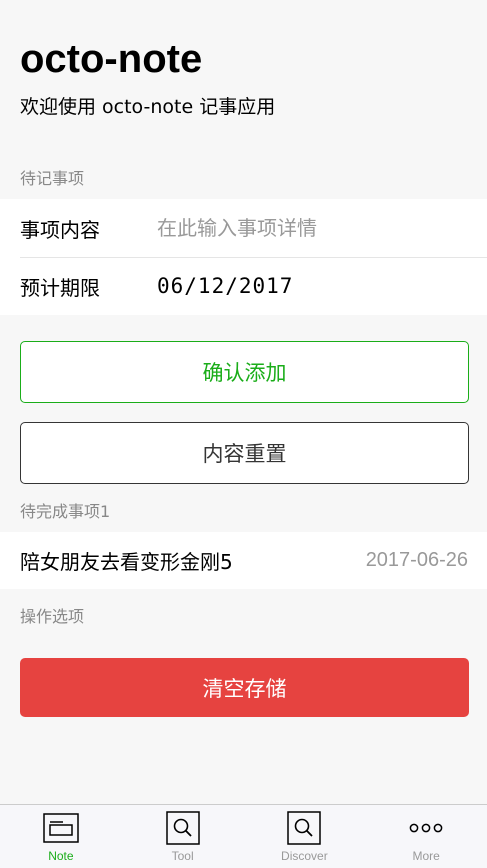 This screenshot has width=487, height=868. What do you see at coordinates (126, 562) in the screenshot?
I see `todo-text: 陪女朋友去看变形金刚5` at bounding box center [126, 562].